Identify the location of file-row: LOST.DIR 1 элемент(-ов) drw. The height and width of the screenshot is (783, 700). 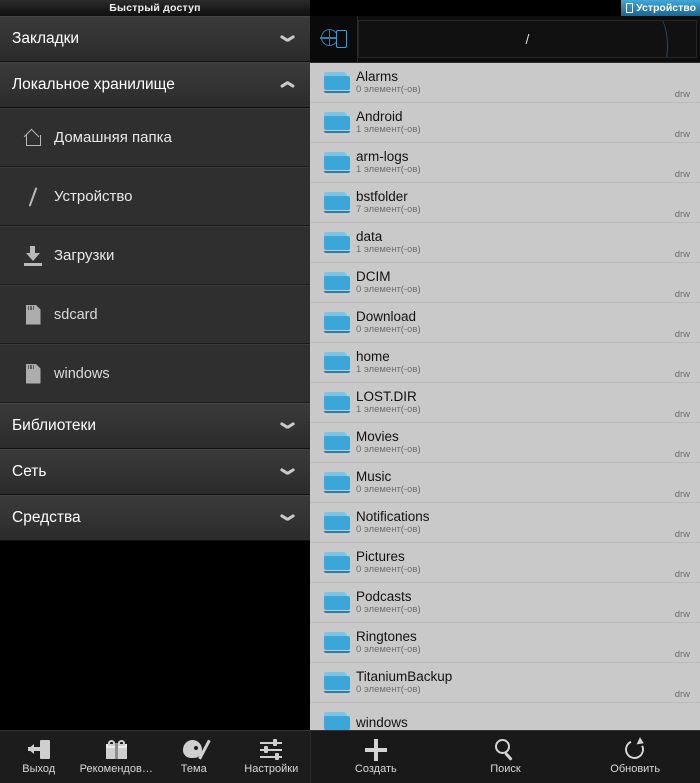
(505, 403).